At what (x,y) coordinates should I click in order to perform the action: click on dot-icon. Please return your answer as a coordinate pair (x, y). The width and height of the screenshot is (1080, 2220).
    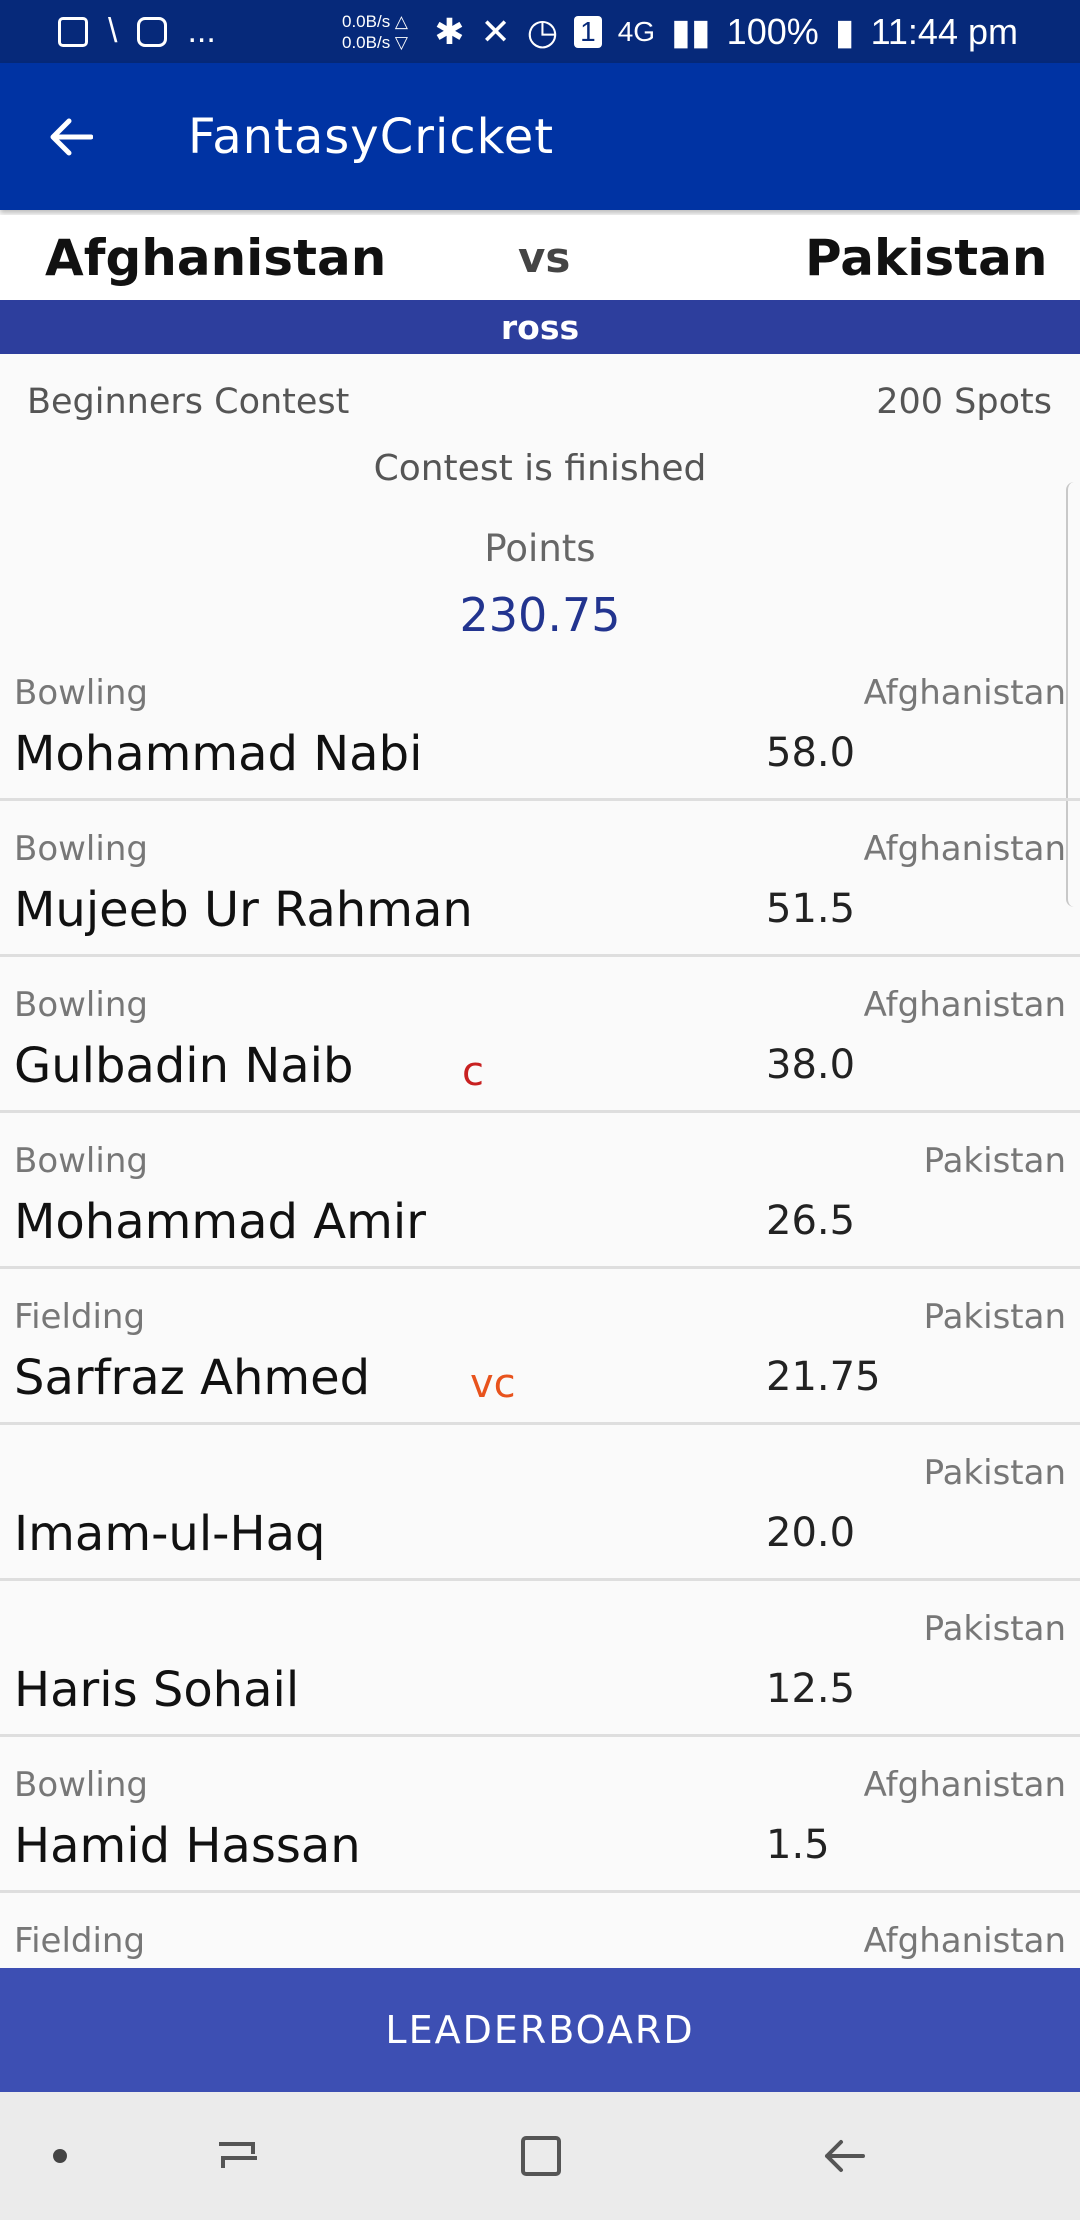
    Looking at the image, I should click on (60, 2156).